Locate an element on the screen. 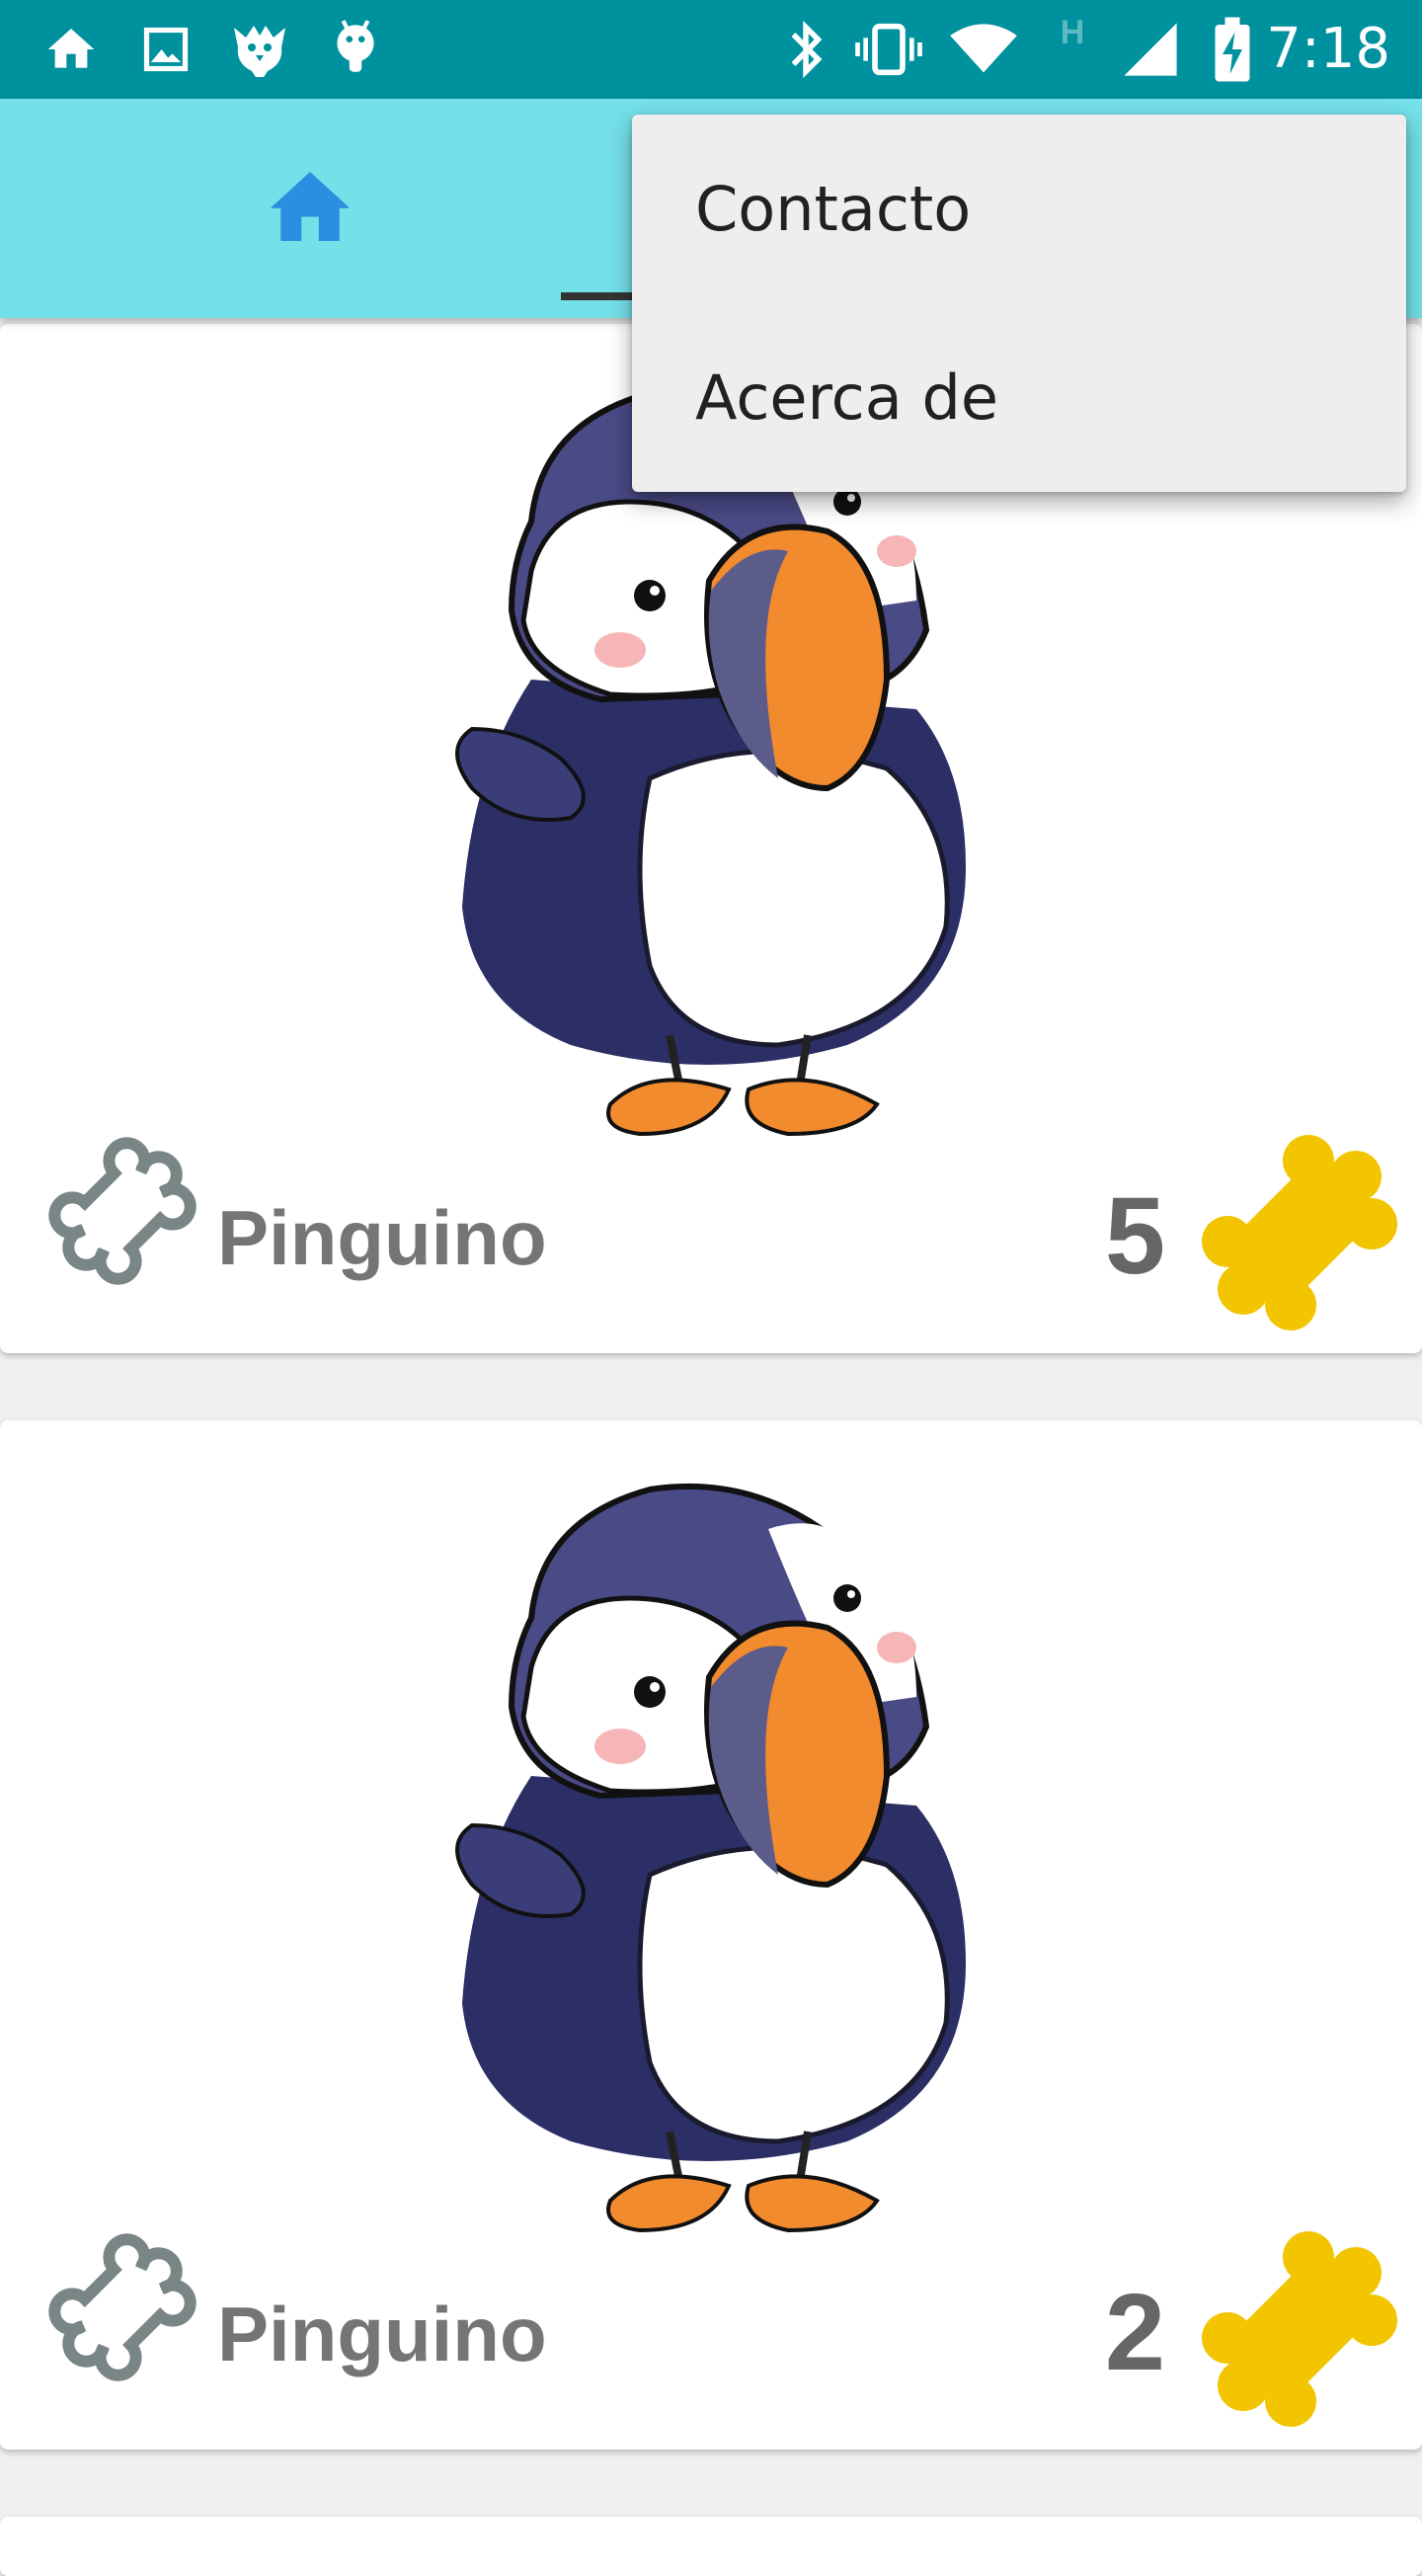  rating-count: 2 is located at coordinates (1134, 2332).